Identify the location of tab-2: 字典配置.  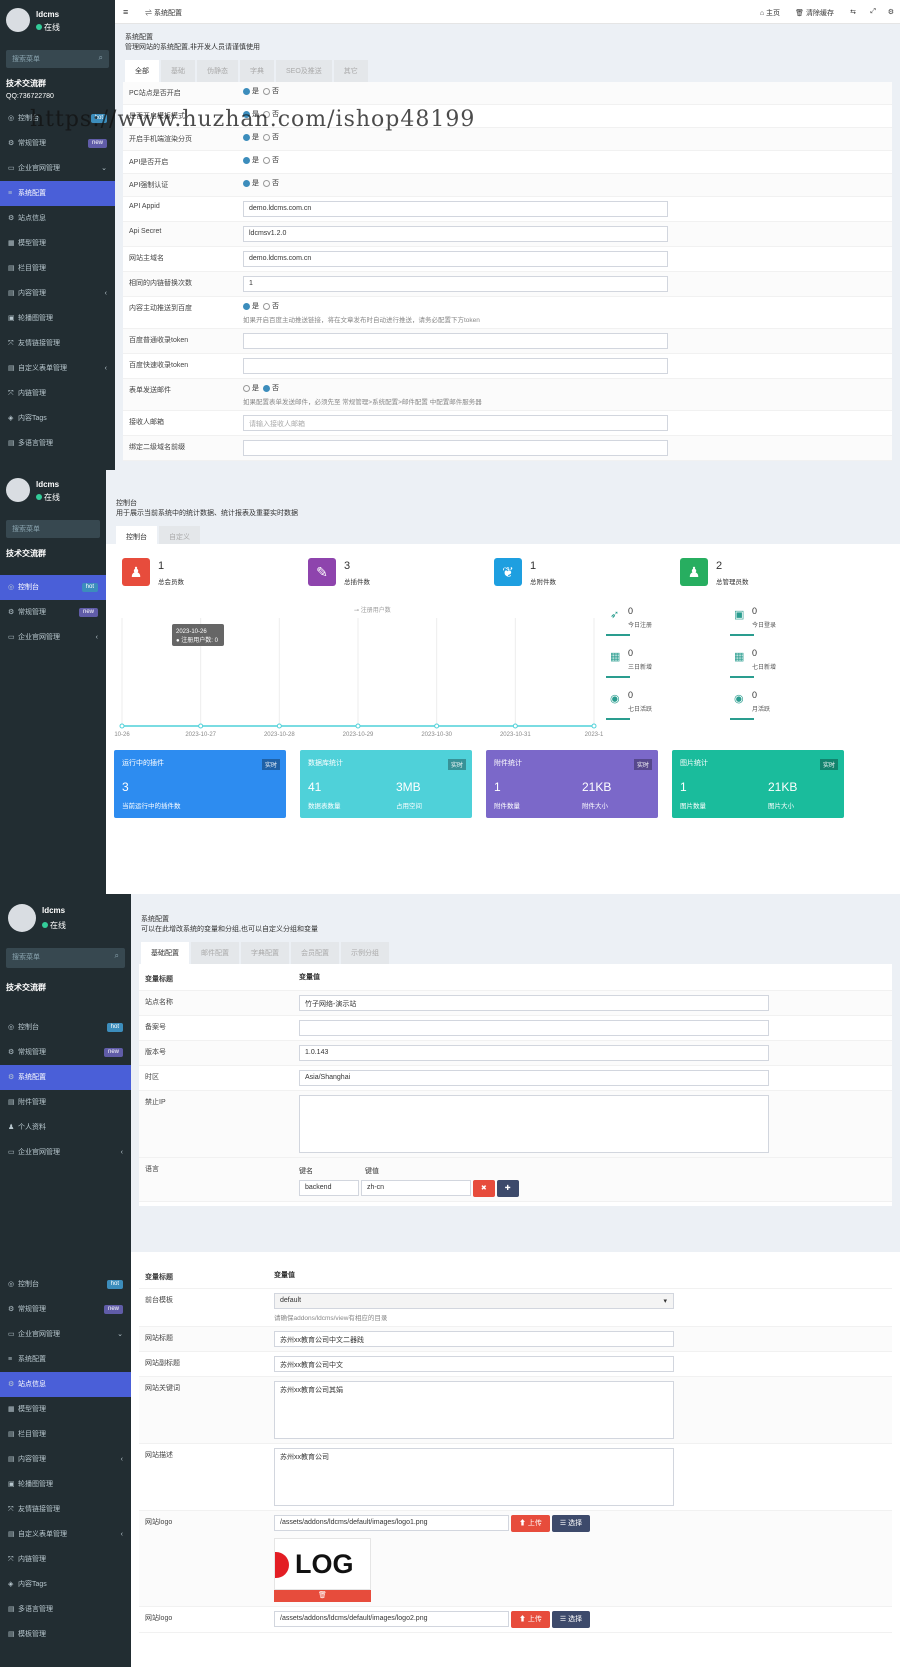
(265, 953).